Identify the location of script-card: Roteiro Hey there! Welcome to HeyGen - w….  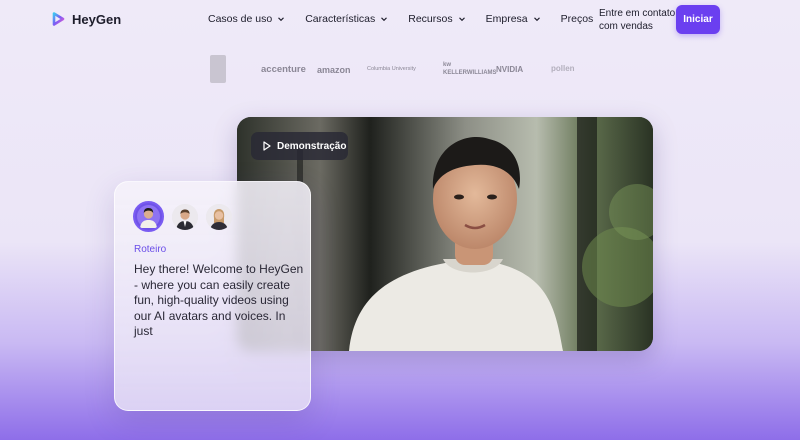
(212, 296).